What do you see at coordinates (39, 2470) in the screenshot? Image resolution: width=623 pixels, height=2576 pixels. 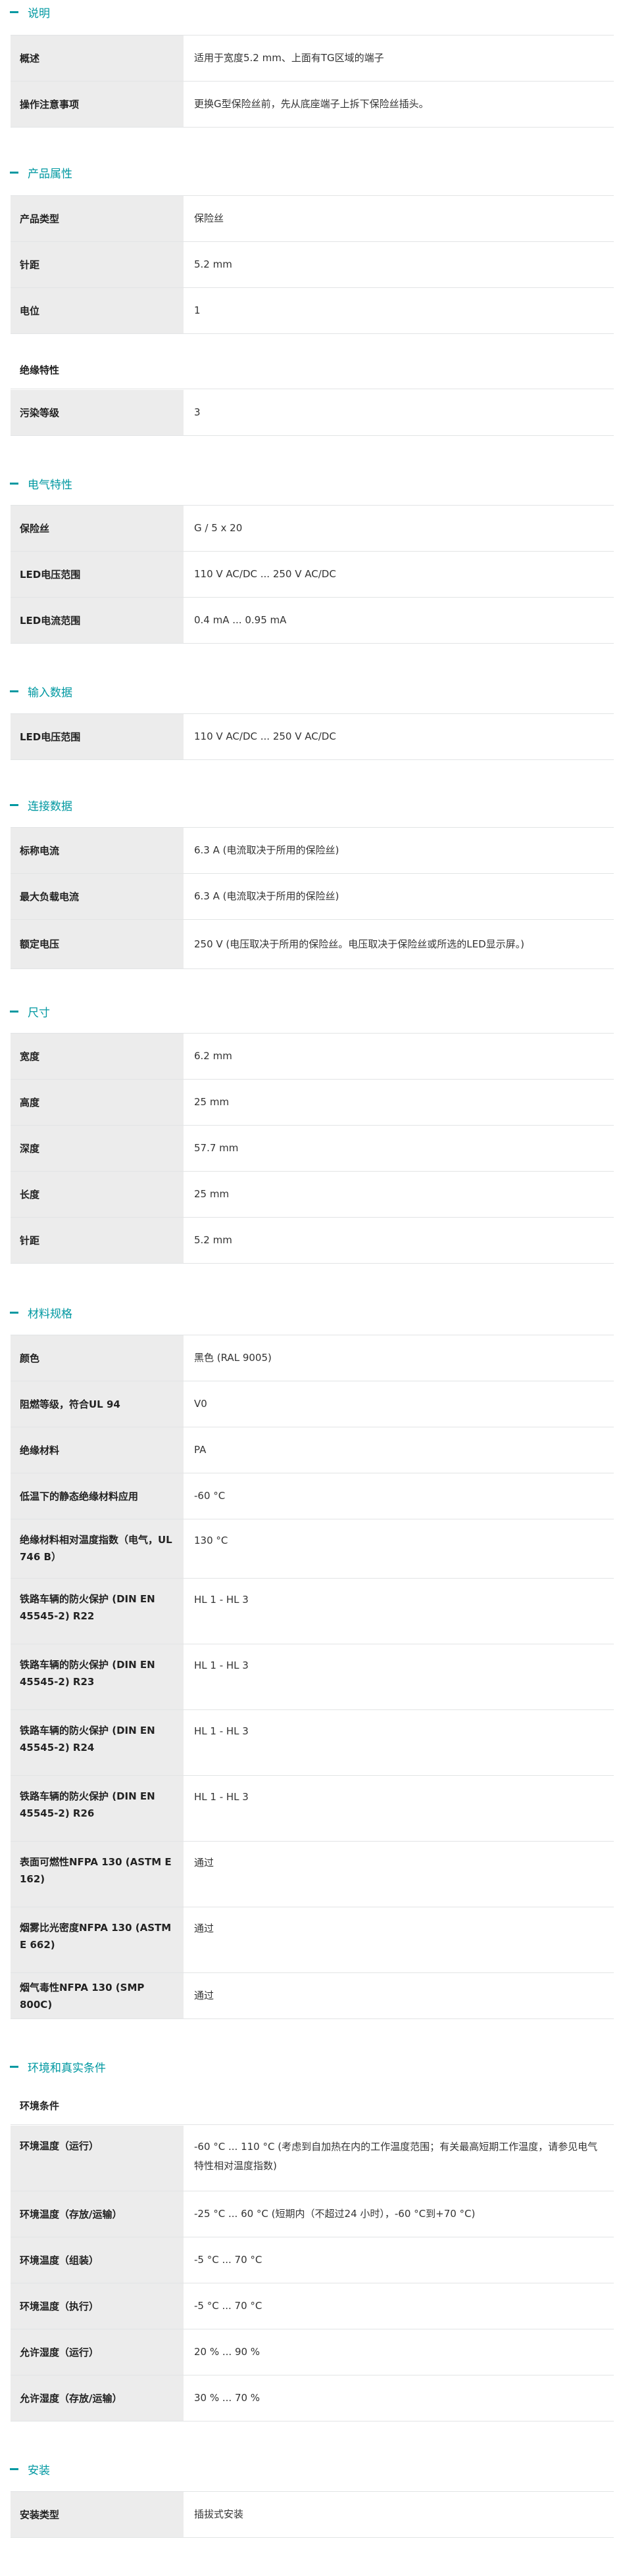 I see `section-title: 安装` at bounding box center [39, 2470].